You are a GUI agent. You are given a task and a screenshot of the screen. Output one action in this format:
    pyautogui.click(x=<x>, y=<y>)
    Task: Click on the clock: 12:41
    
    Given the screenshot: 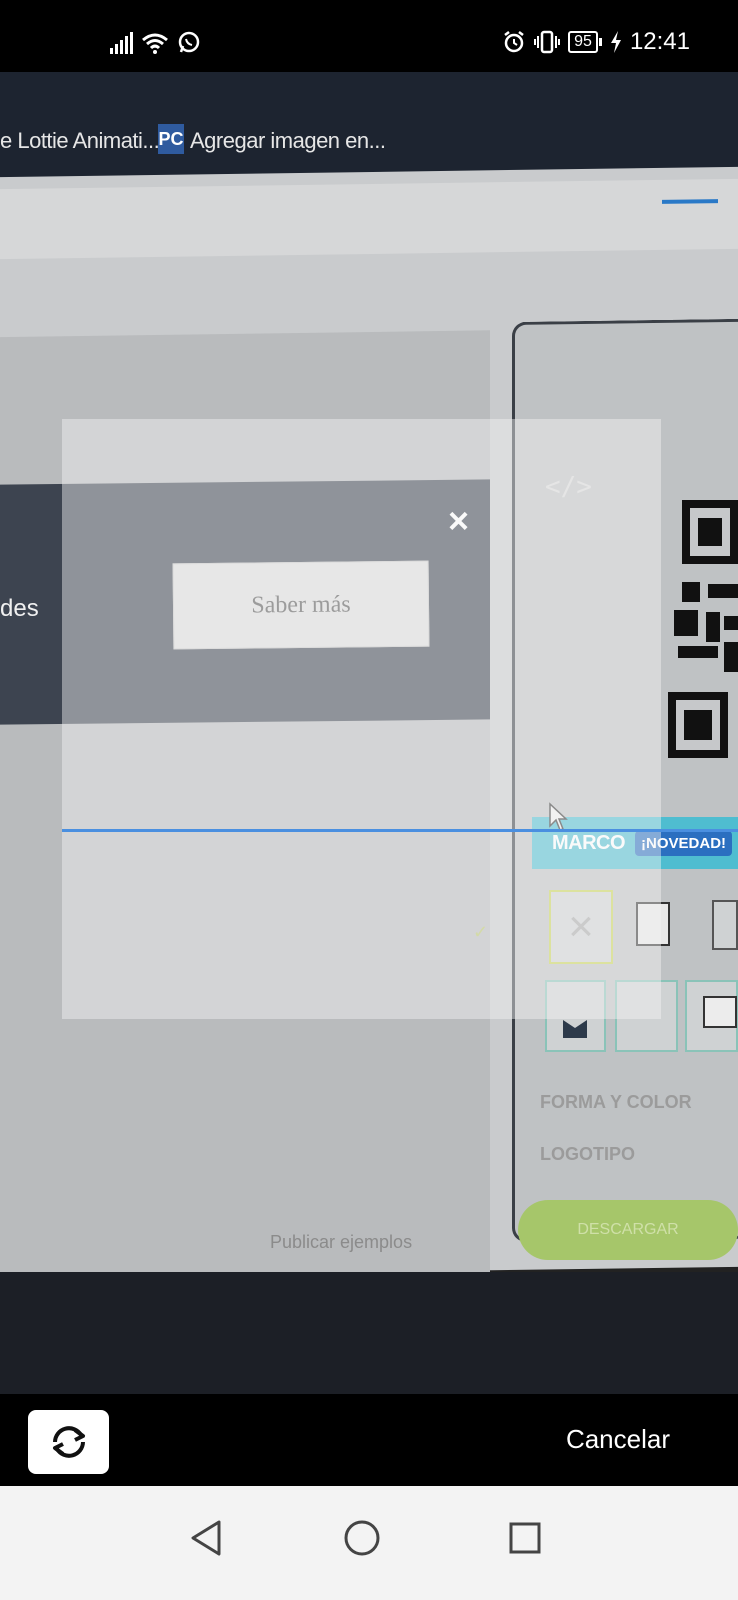 What is the action you would take?
    pyautogui.click(x=659, y=41)
    